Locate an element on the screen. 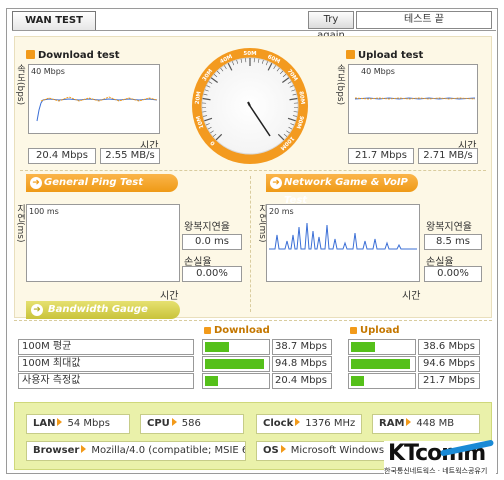 This screenshot has width=504, height=480. download-mbs: 2.55 MB/s is located at coordinates (130, 156).